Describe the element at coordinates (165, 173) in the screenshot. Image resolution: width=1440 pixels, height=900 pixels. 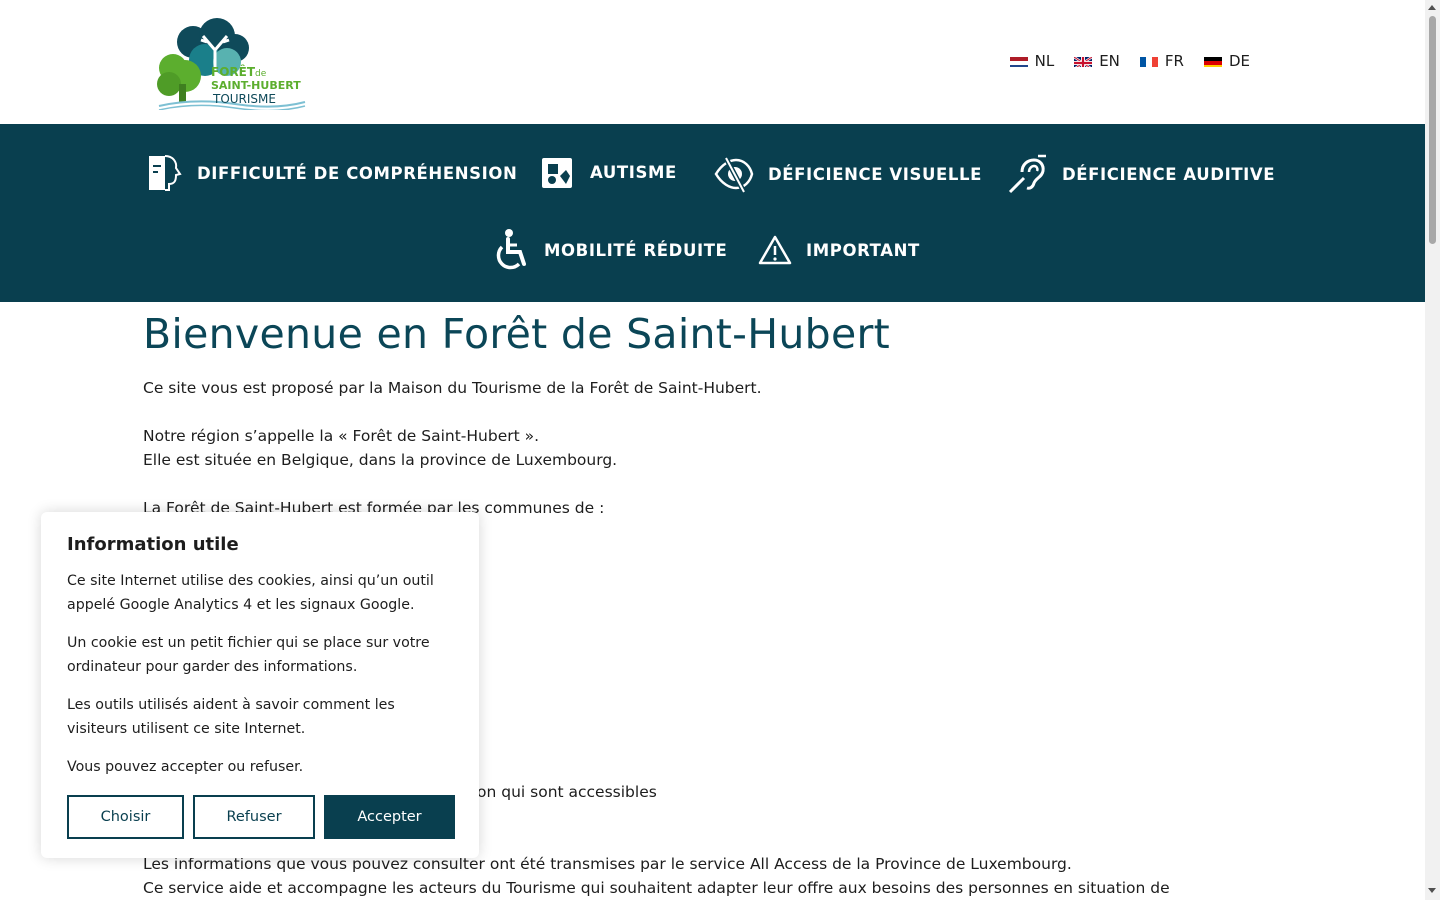
I see `easy-to-read-icon` at that location.